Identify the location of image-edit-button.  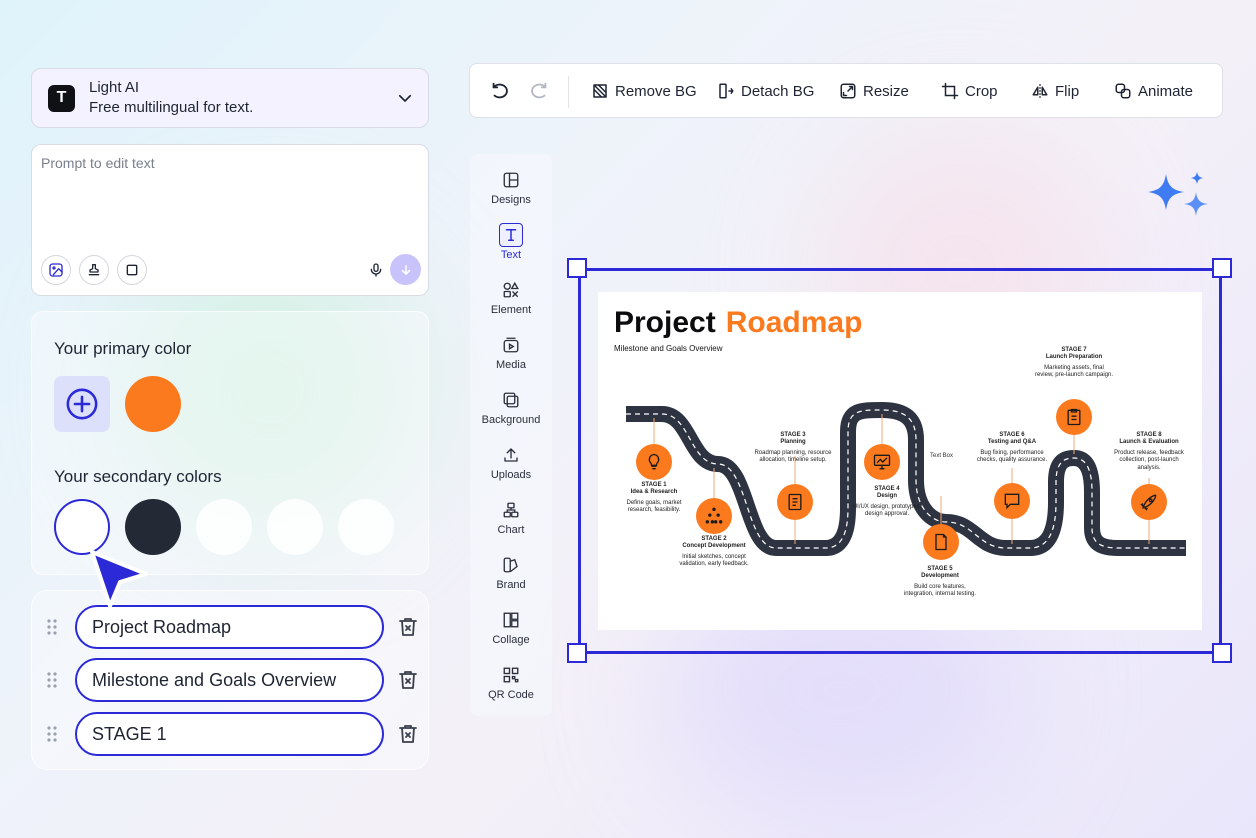
(56, 270).